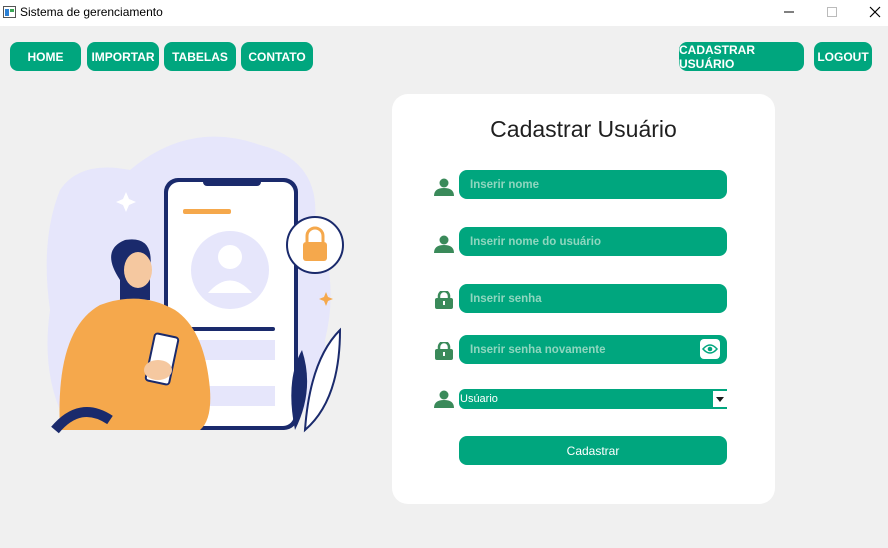 The width and height of the screenshot is (888, 548). I want to click on usuario-input: Inserir nome do usuário, so click(593, 241).